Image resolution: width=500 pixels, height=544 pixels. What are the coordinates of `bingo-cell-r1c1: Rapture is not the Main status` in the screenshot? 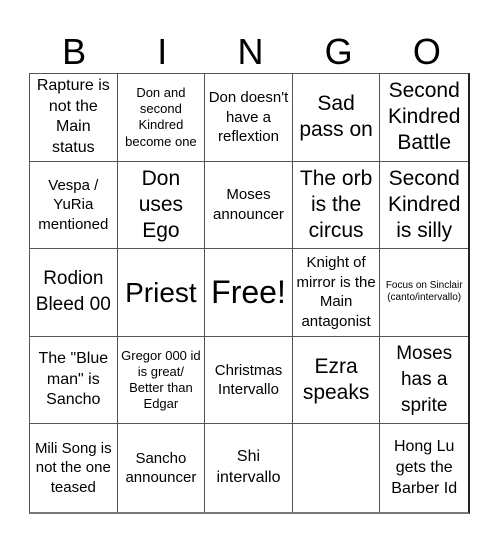 It's located at (74, 118).